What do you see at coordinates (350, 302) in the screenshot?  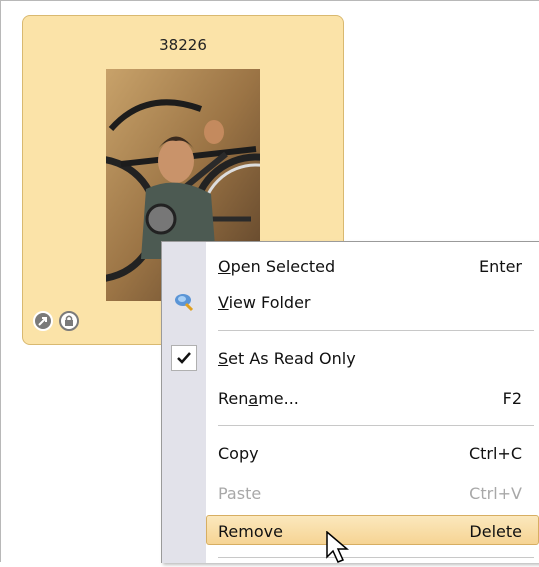 I see `menu-item-view-folder: View Folder` at bounding box center [350, 302].